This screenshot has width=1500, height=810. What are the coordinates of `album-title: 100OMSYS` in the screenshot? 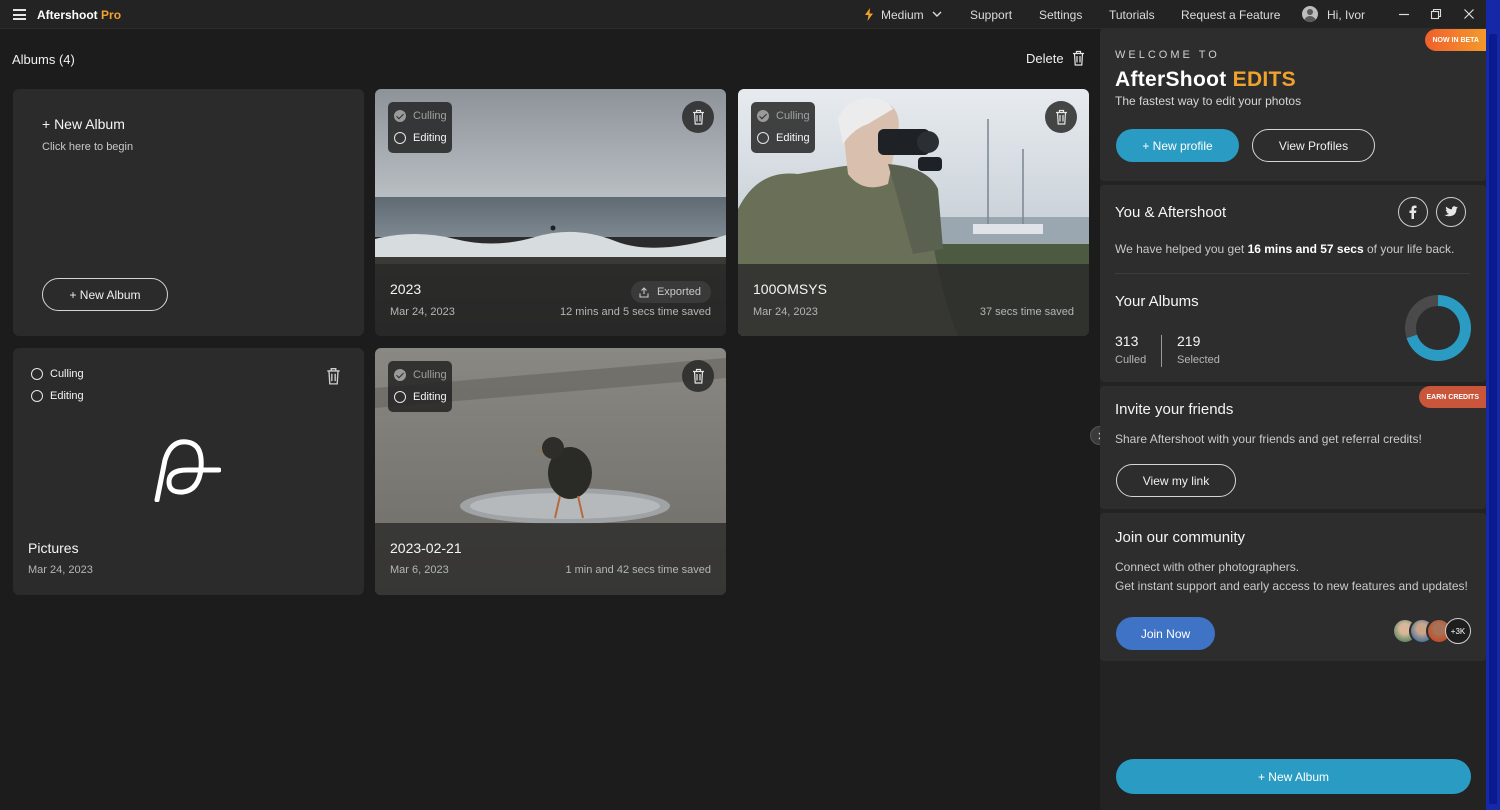 It's located at (790, 289).